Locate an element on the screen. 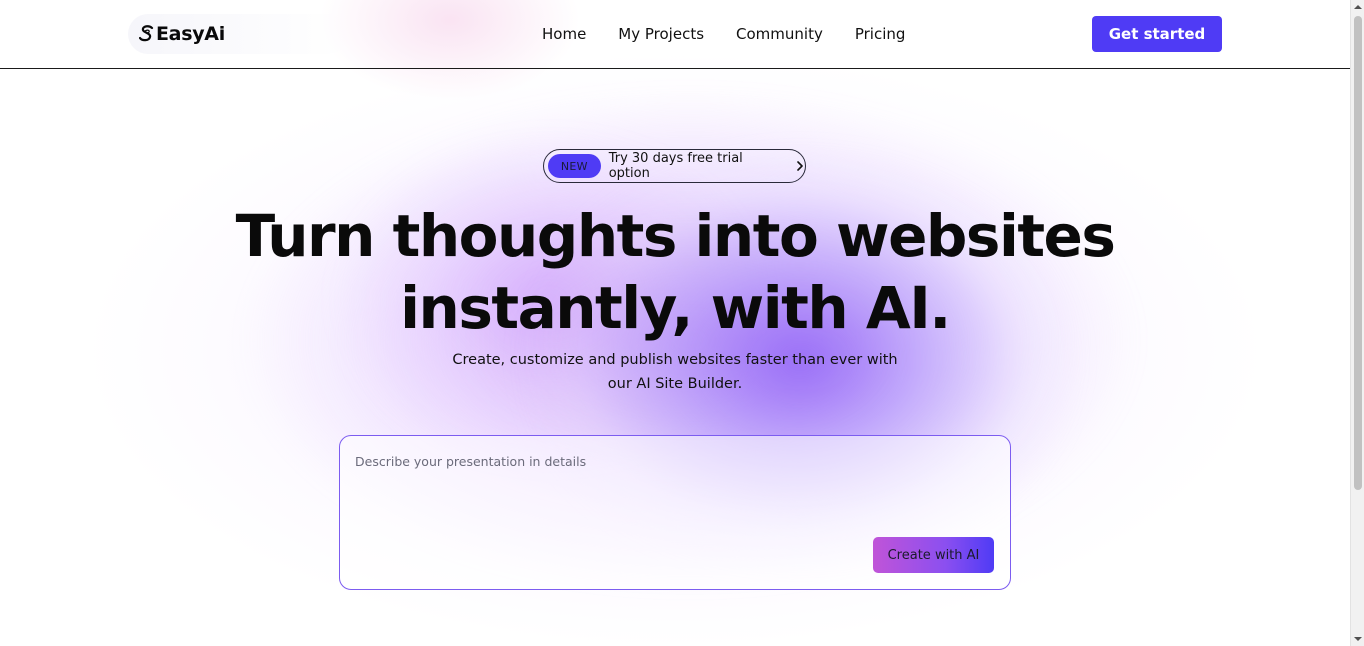 The height and width of the screenshot is (646, 1364). new-badge: NEW is located at coordinates (574, 166).